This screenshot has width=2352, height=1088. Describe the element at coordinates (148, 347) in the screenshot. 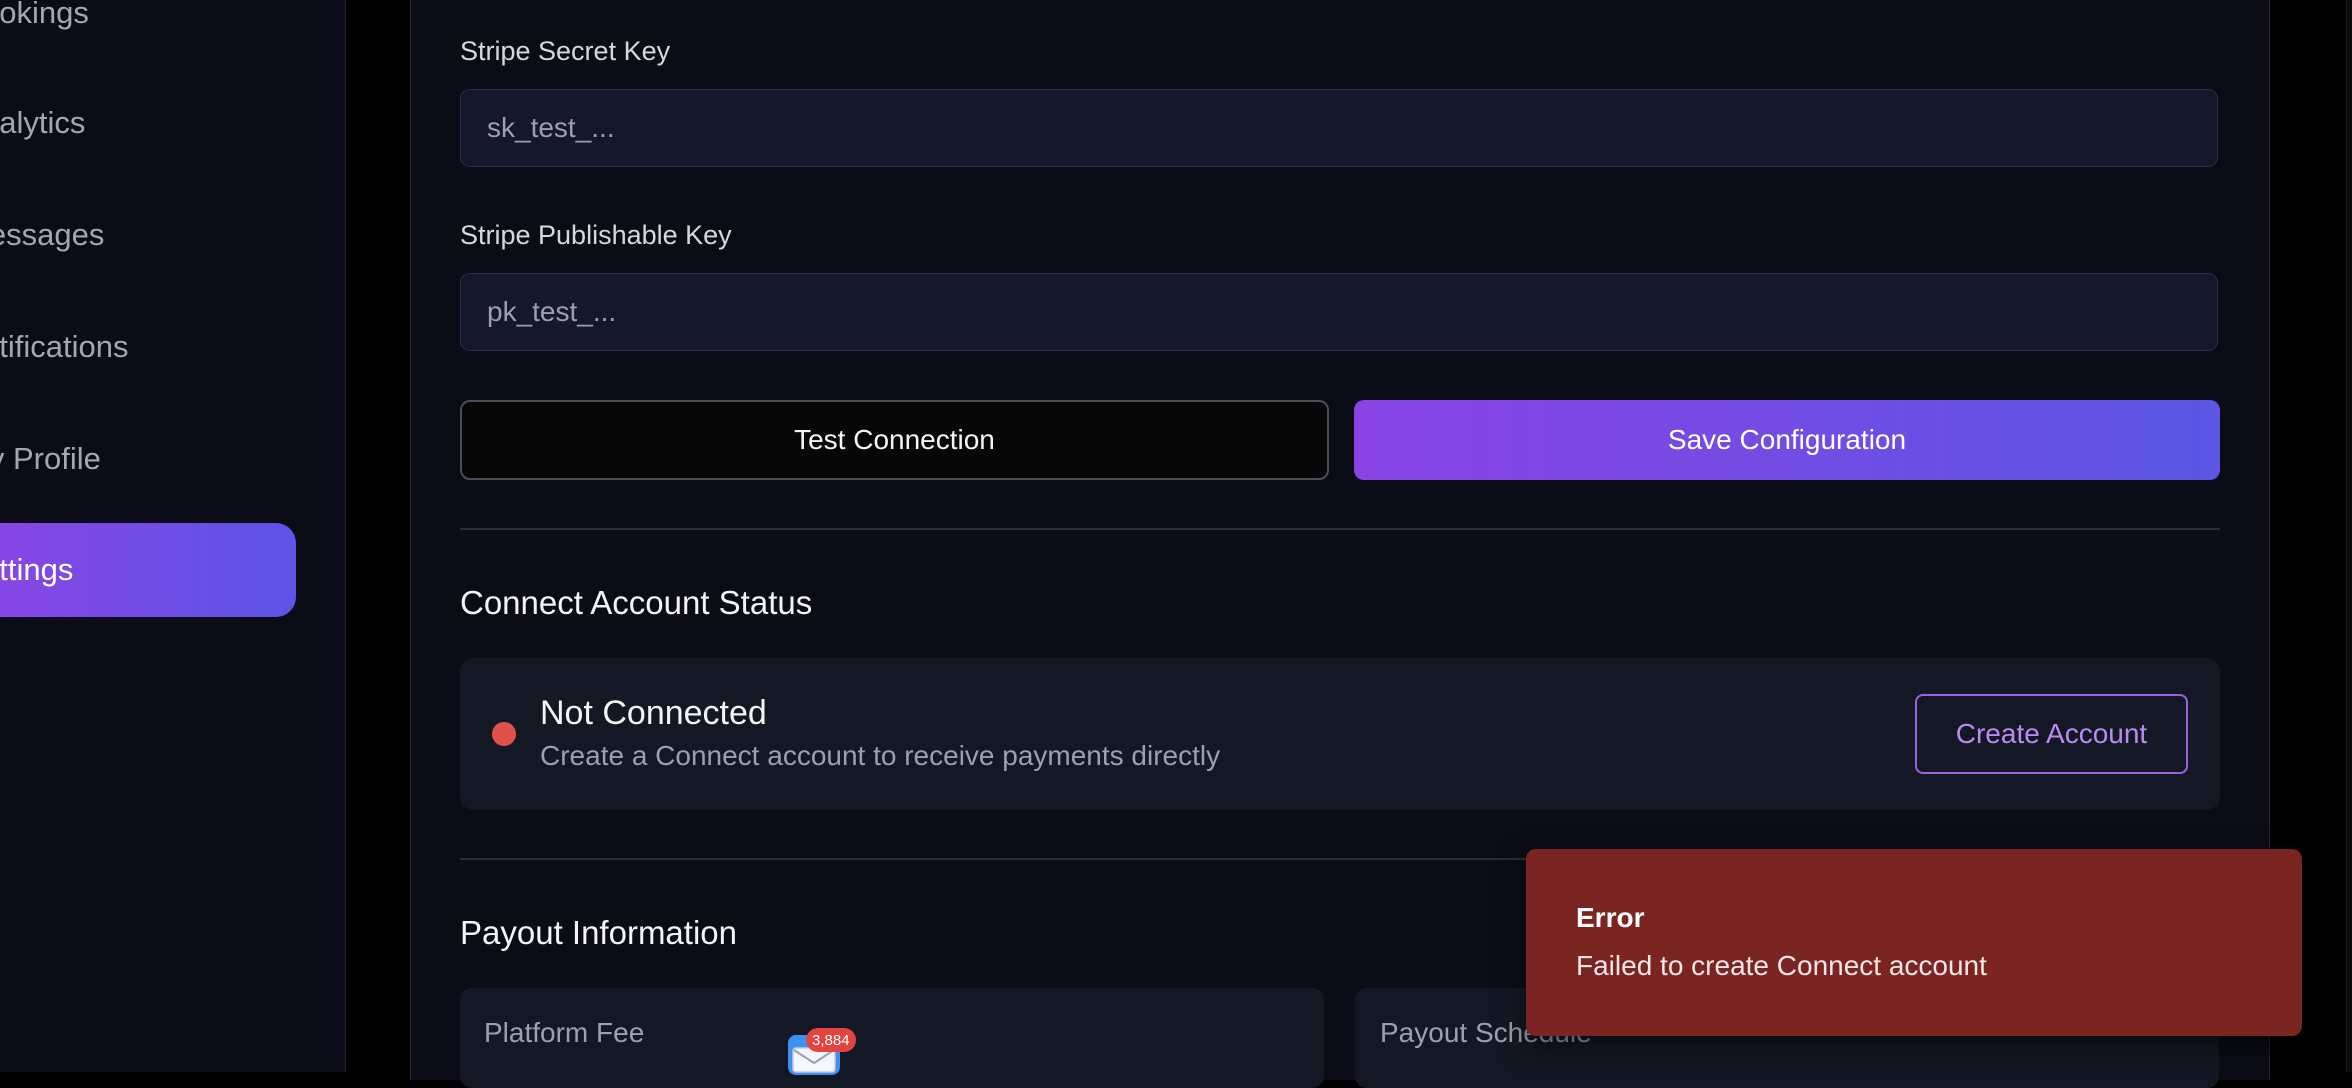

I see `sidebar-item-notifications: otifications` at that location.